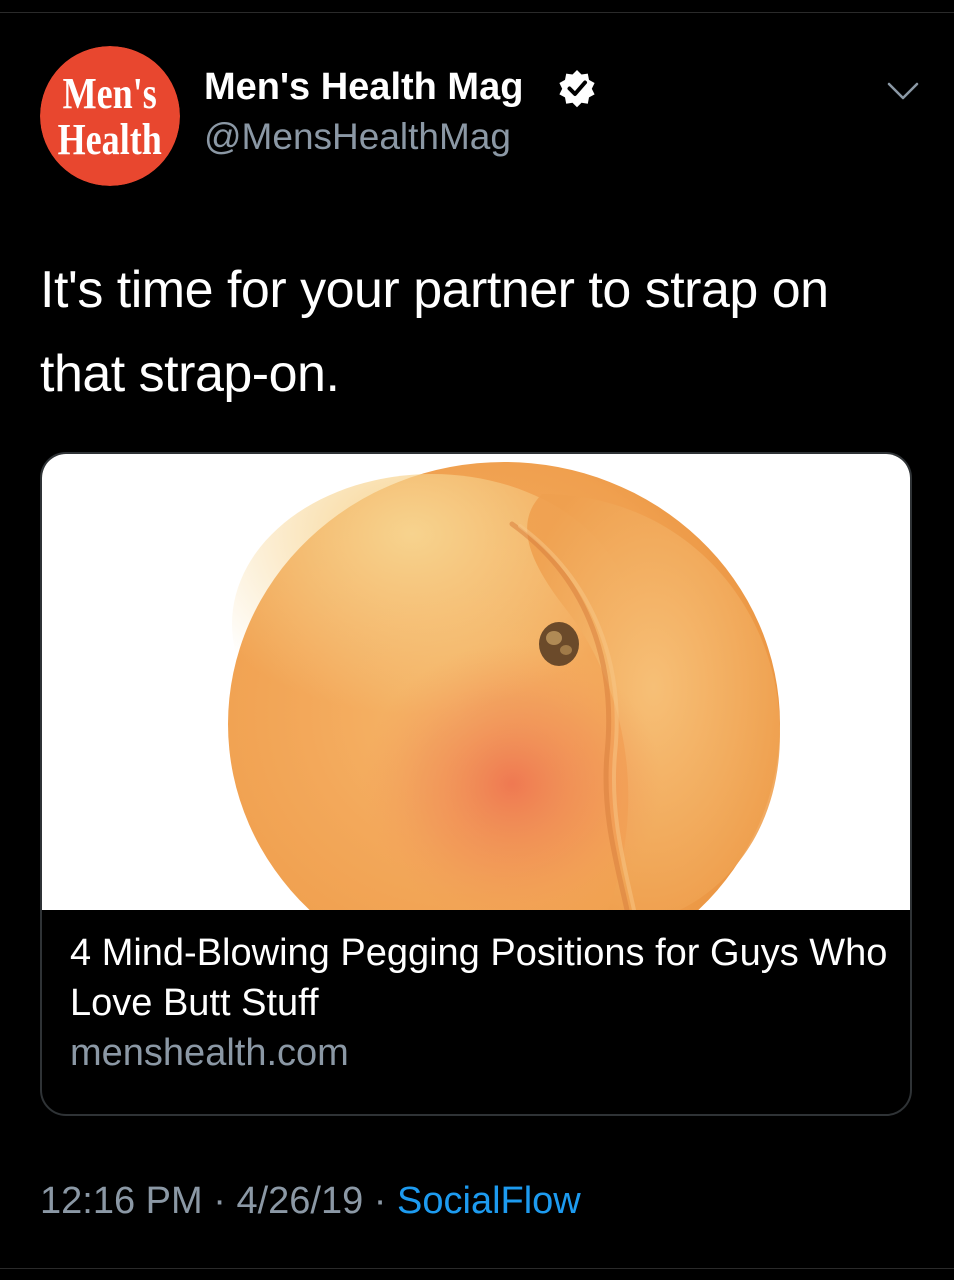  What do you see at coordinates (121, 1201) in the screenshot?
I see `tweet-time: 12:16 PM` at bounding box center [121, 1201].